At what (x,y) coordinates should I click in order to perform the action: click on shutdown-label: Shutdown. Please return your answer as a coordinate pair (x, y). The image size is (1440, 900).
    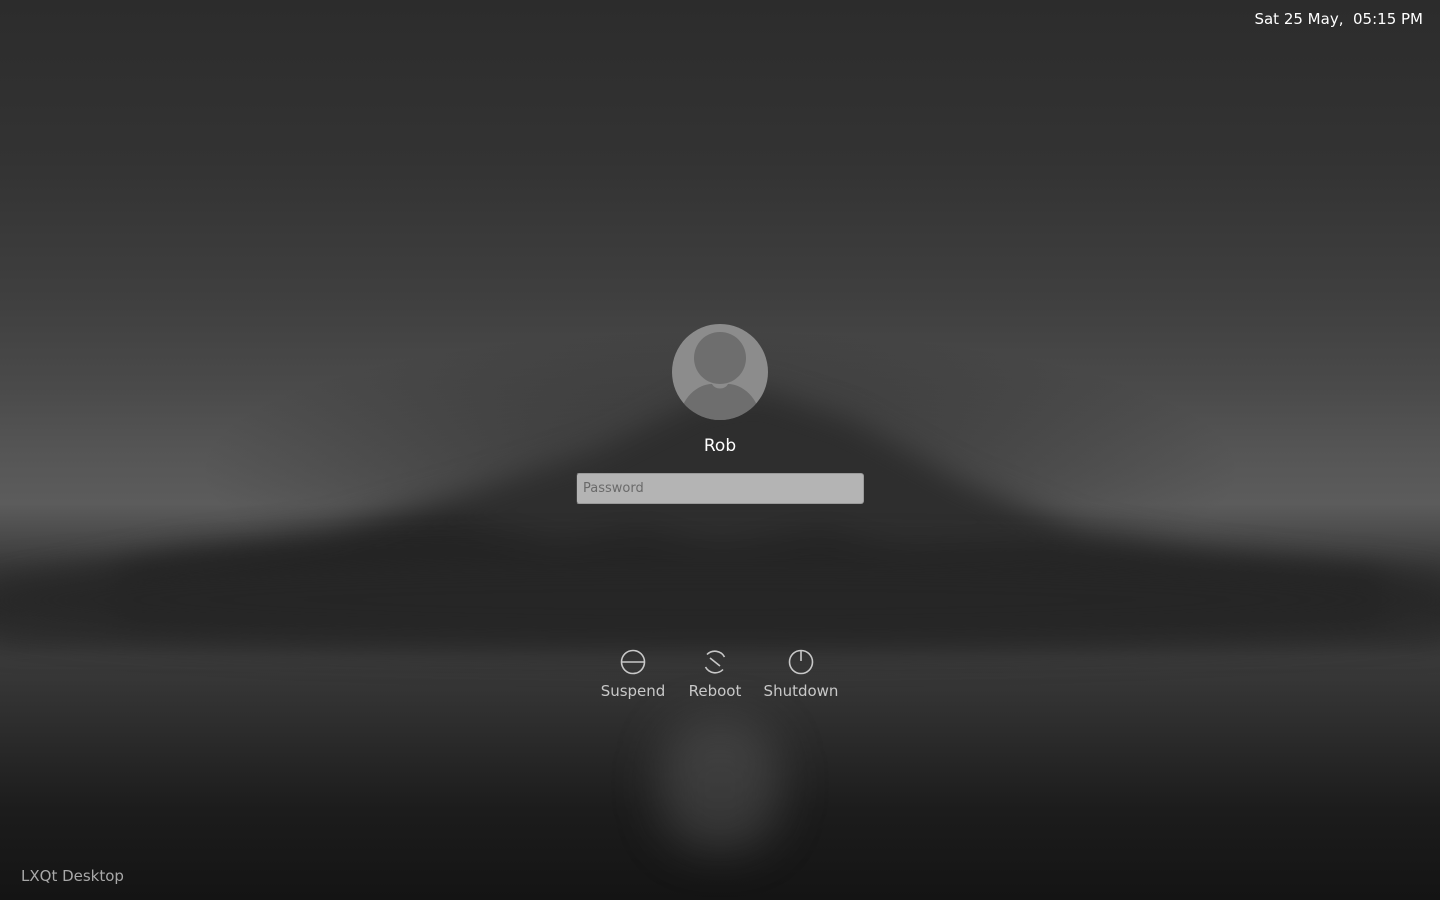
    Looking at the image, I should click on (801, 691).